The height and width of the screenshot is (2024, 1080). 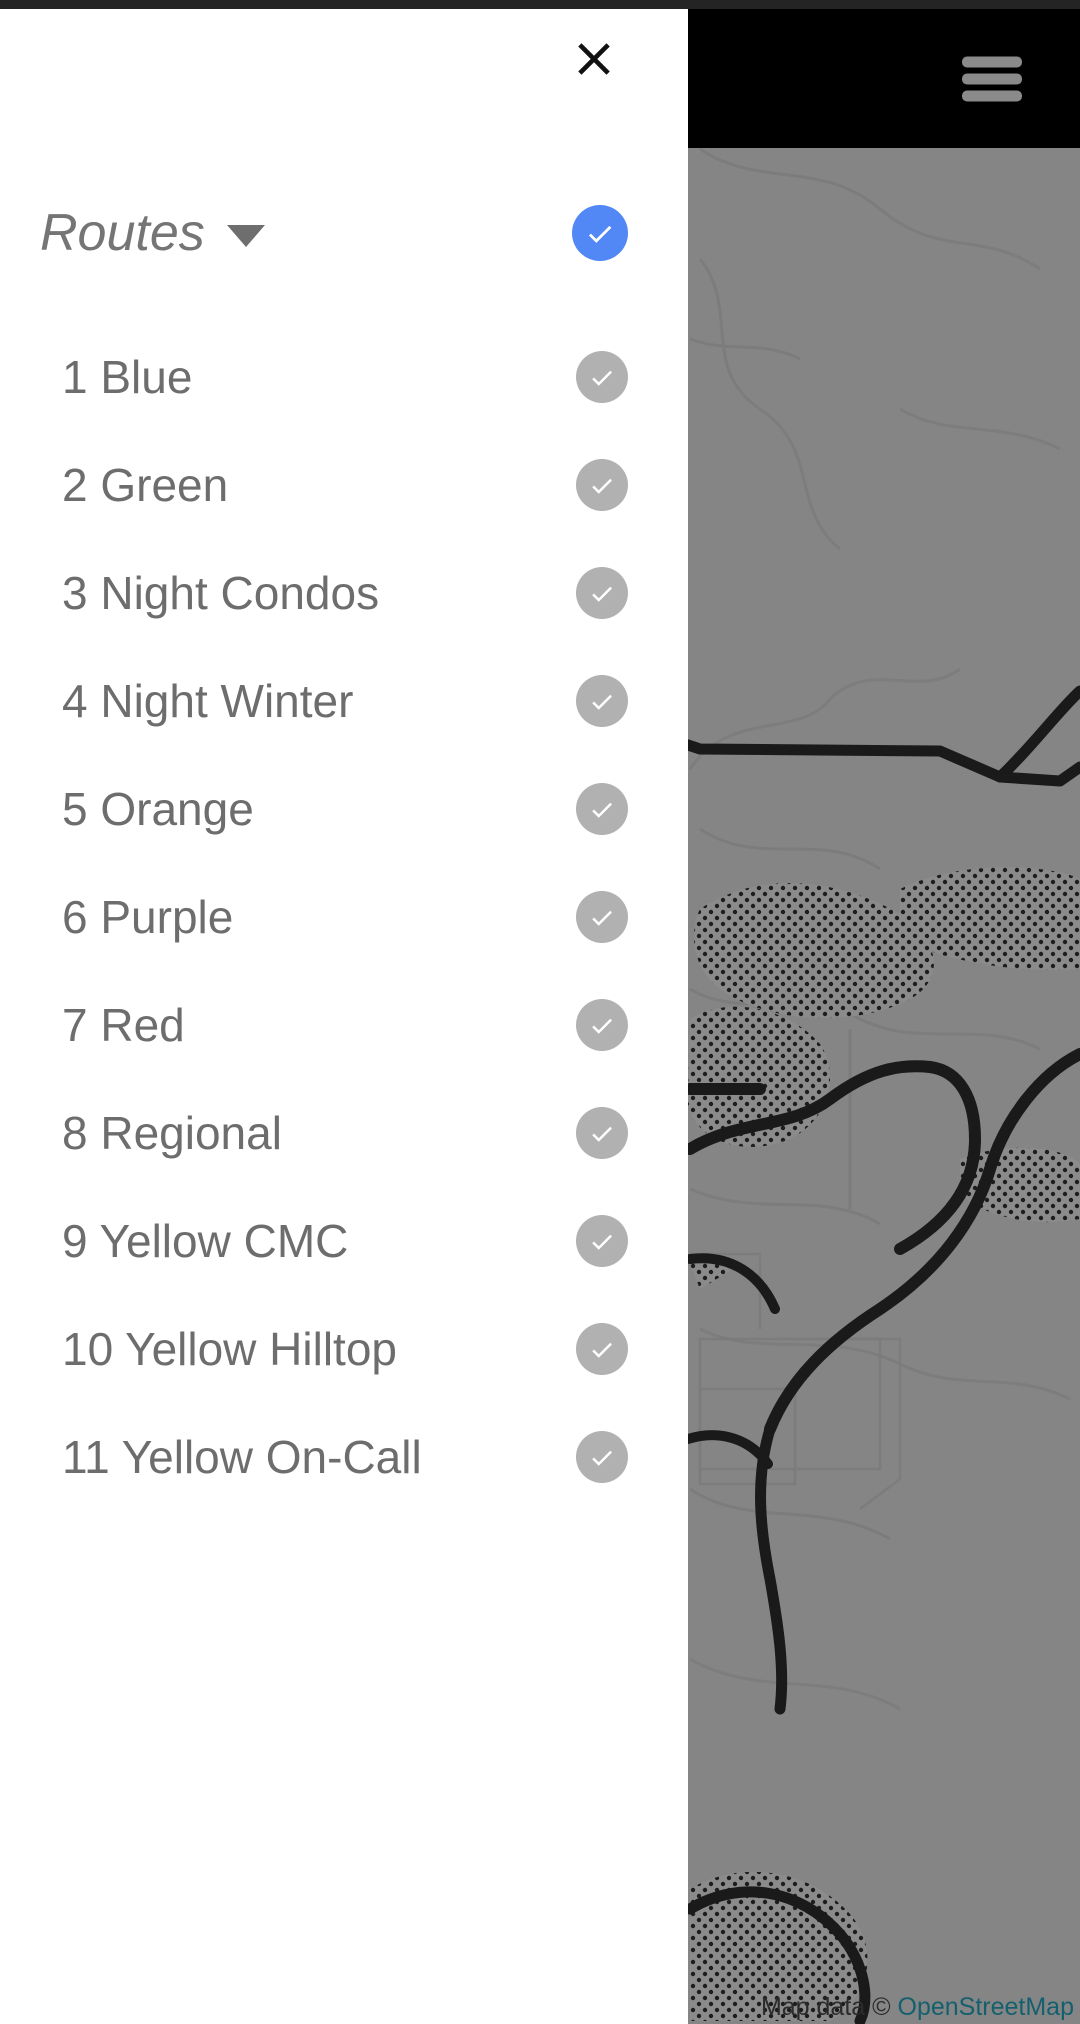 I want to click on routes-group-checkbox, so click(x=600, y=233).